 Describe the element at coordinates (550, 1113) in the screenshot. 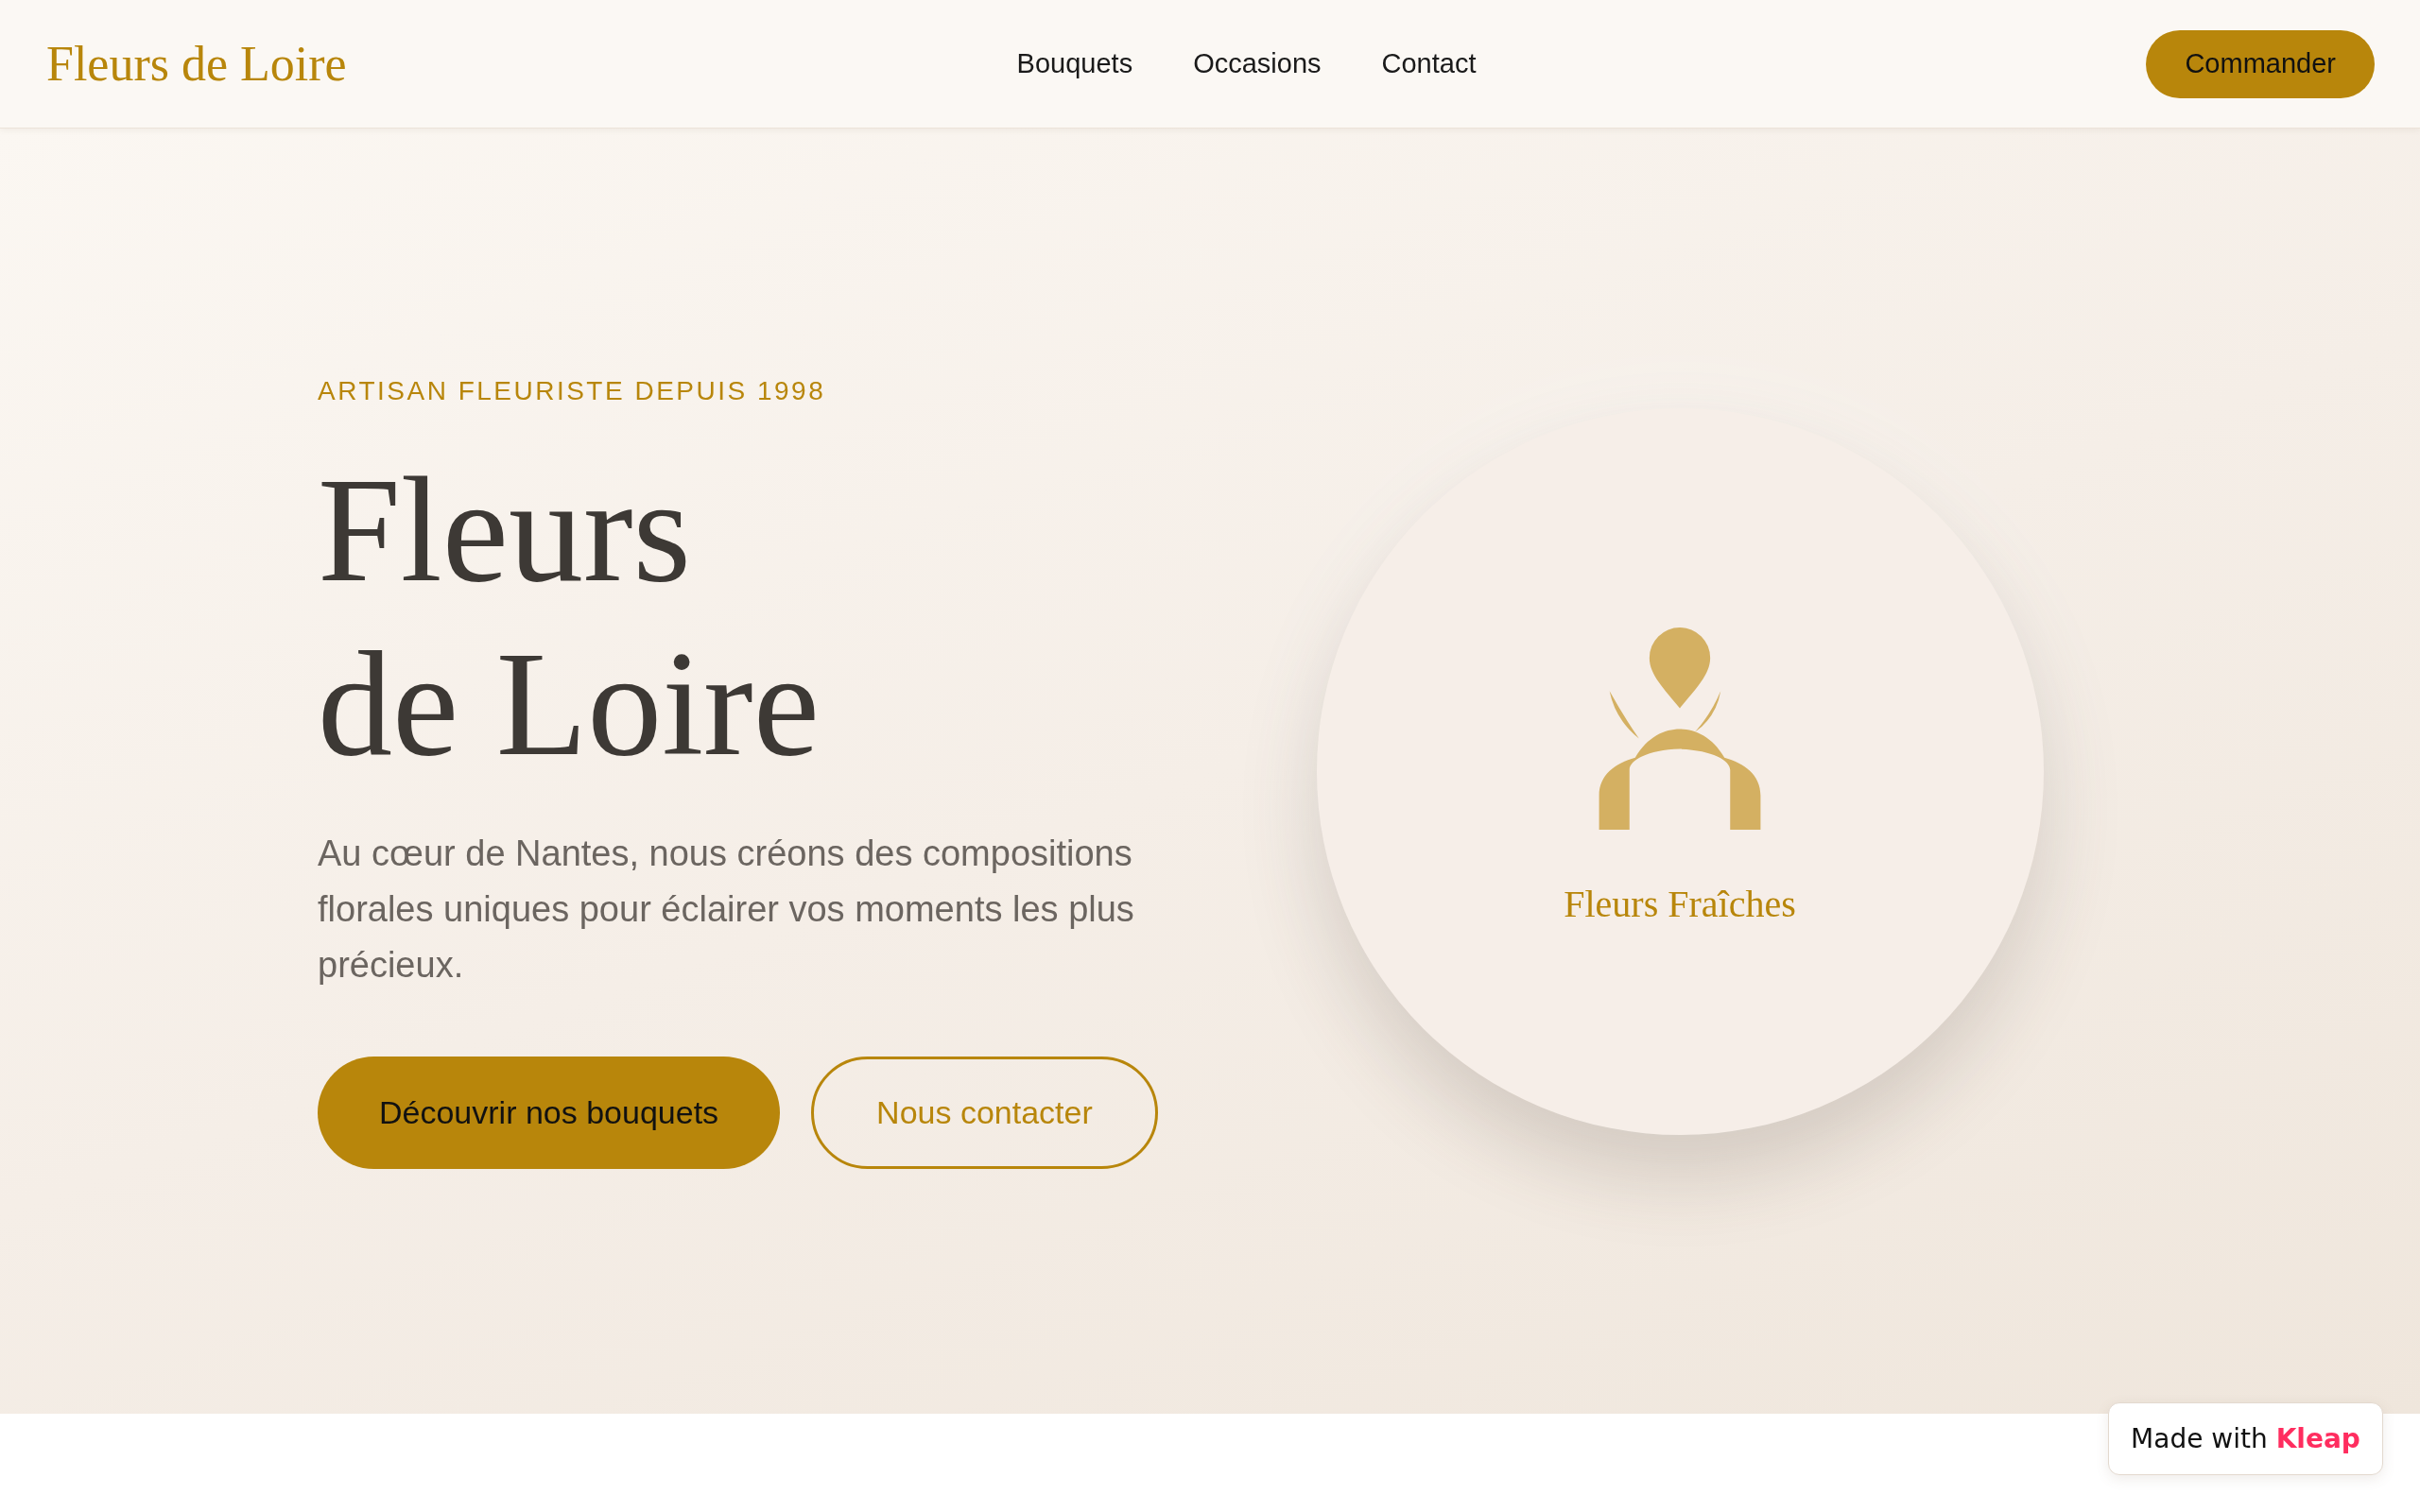

I see `primary-button: Découvrir nos bouquets` at that location.